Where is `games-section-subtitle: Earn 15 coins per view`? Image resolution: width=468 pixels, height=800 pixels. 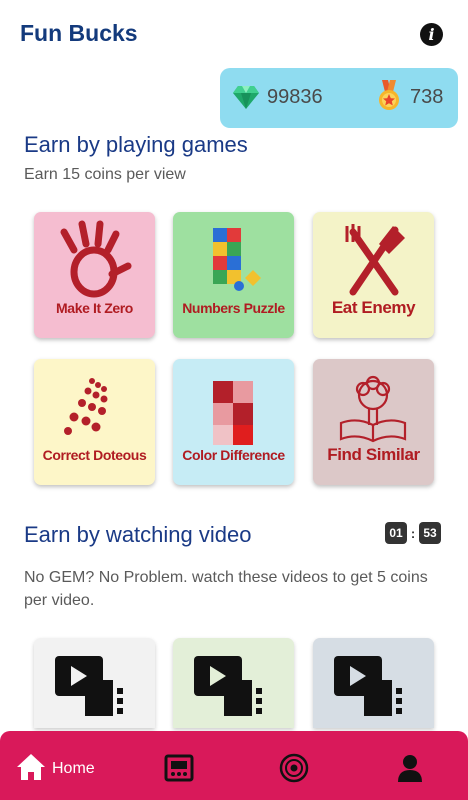 games-section-subtitle: Earn 15 coins per view is located at coordinates (105, 174).